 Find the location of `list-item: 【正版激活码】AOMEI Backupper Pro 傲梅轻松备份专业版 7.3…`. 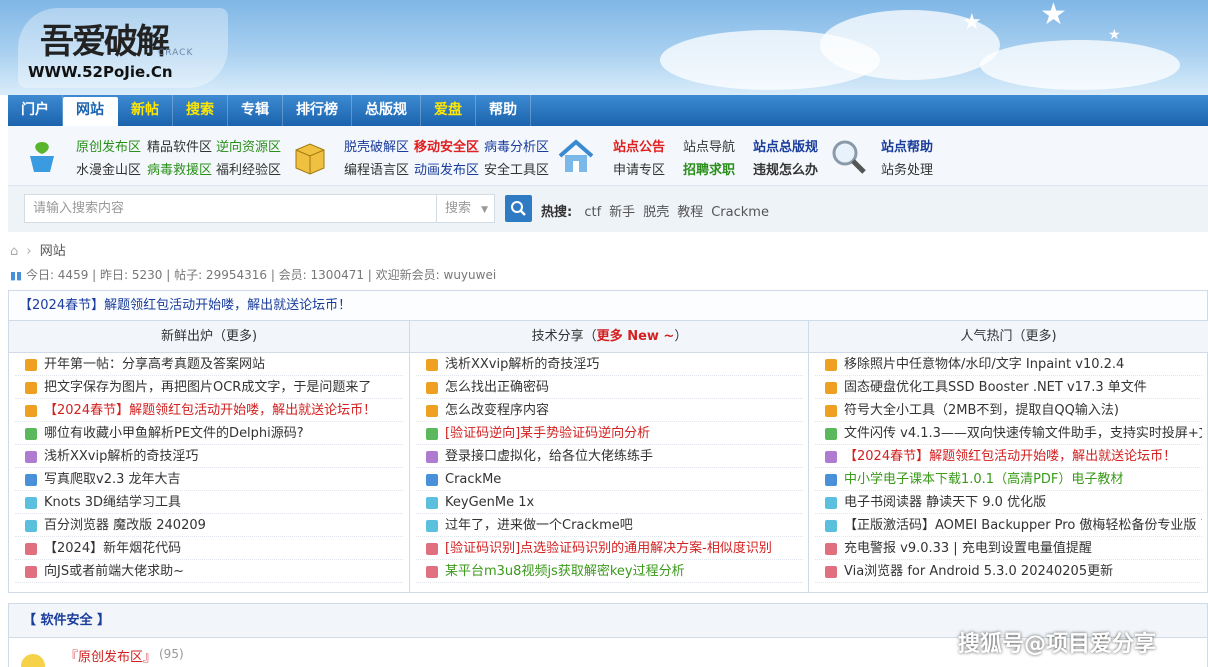

list-item: 【正版激活码】AOMEI Backupper Pro 傲梅轻松备份专业版 7.3… is located at coordinates (1008, 525).